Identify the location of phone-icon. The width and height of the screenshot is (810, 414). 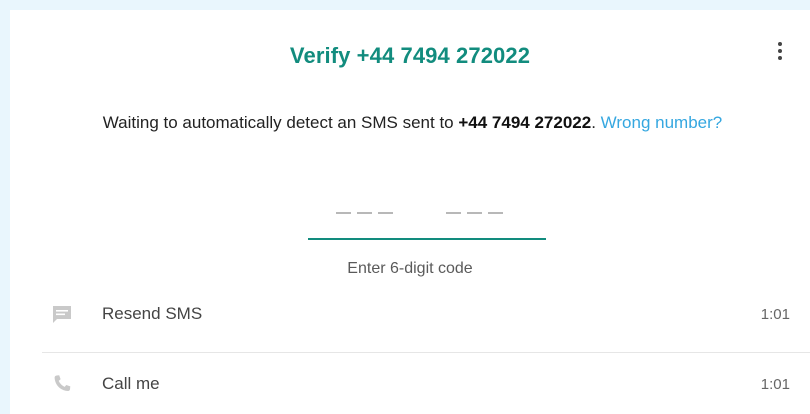
(62, 384).